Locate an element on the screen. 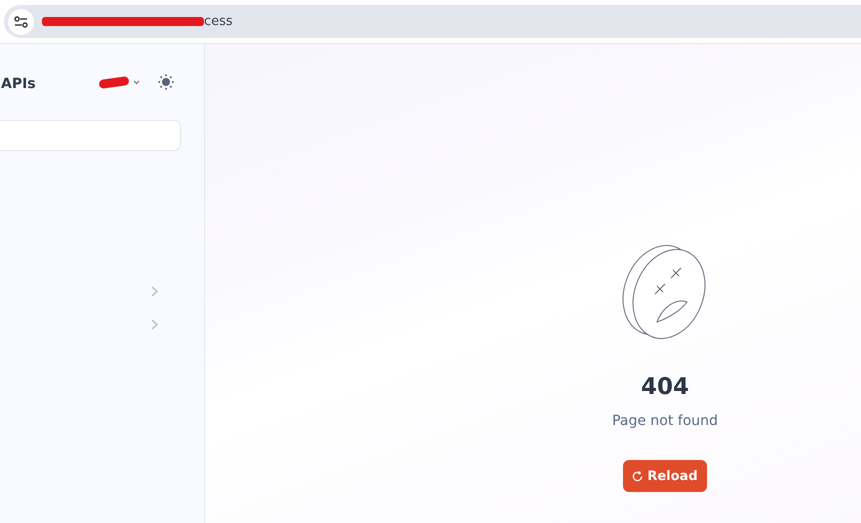 This screenshot has height=523, width=861. sun-icon is located at coordinates (166, 82).